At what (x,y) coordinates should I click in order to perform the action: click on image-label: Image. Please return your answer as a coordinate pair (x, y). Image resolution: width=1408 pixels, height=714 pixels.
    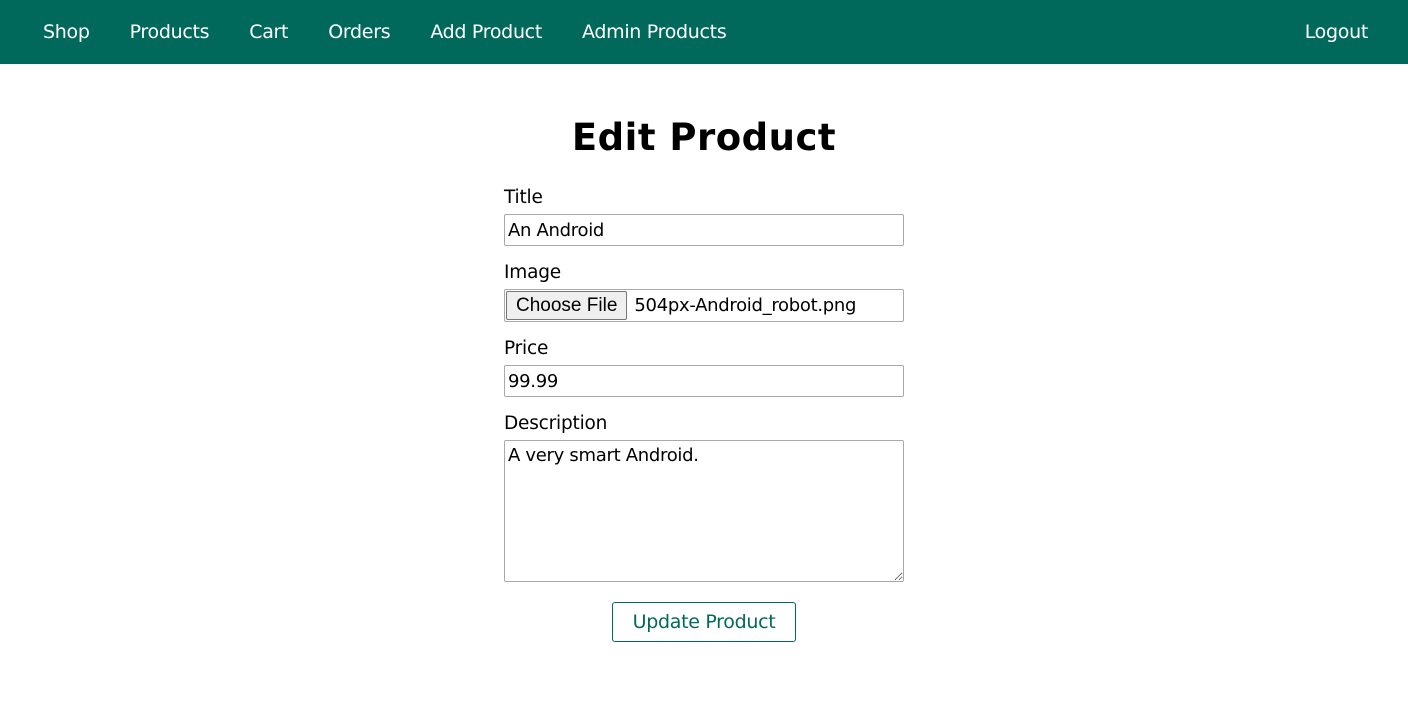
    Looking at the image, I should click on (532, 272).